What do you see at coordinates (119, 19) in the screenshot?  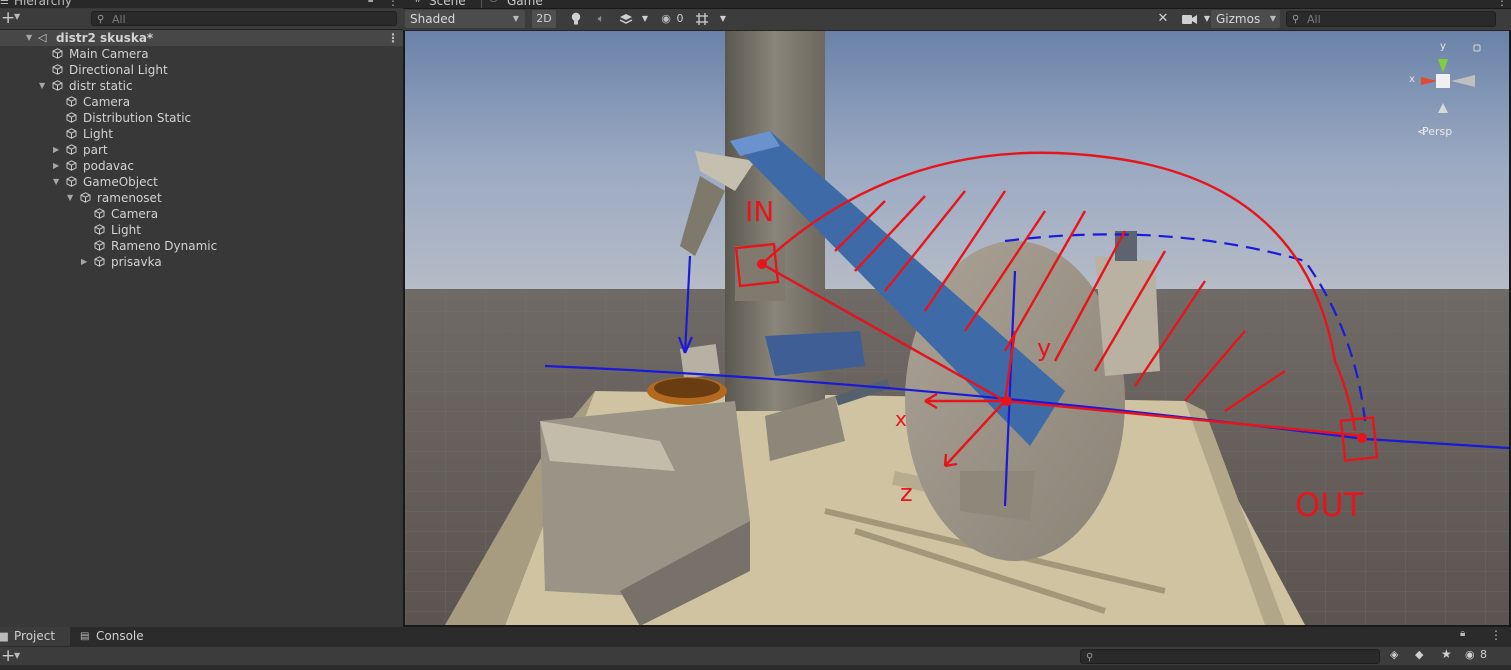 I see `hierarchy-search-placeholder: All` at bounding box center [119, 19].